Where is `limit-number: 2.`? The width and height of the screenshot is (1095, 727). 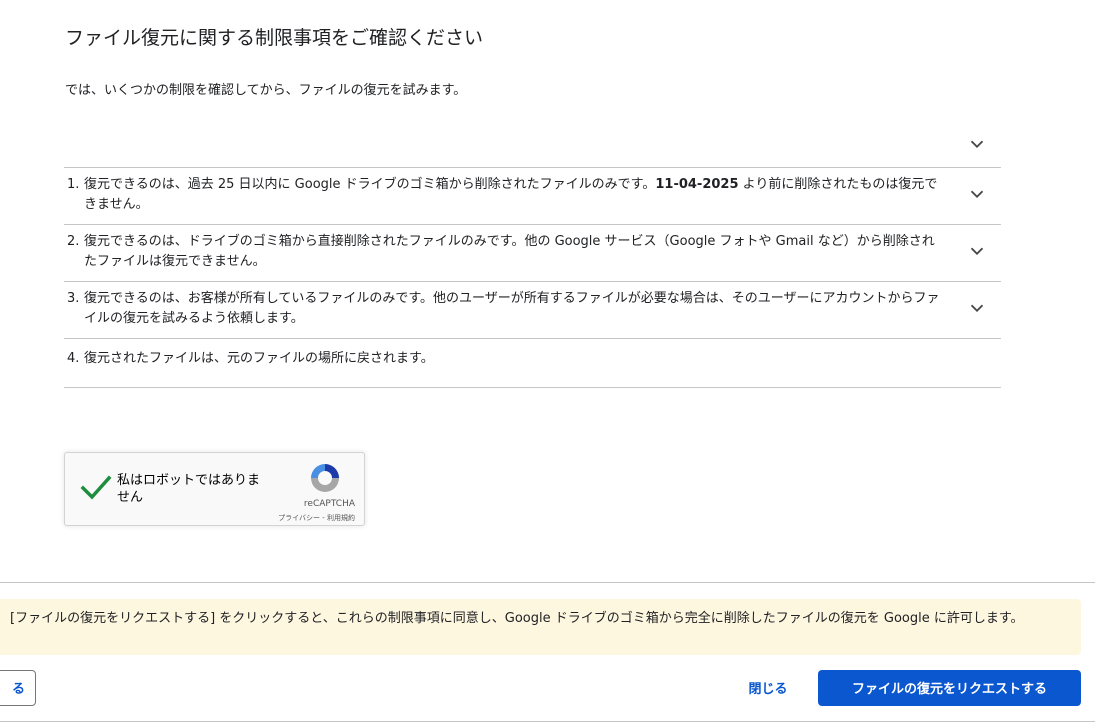
limit-number: 2. is located at coordinates (73, 241).